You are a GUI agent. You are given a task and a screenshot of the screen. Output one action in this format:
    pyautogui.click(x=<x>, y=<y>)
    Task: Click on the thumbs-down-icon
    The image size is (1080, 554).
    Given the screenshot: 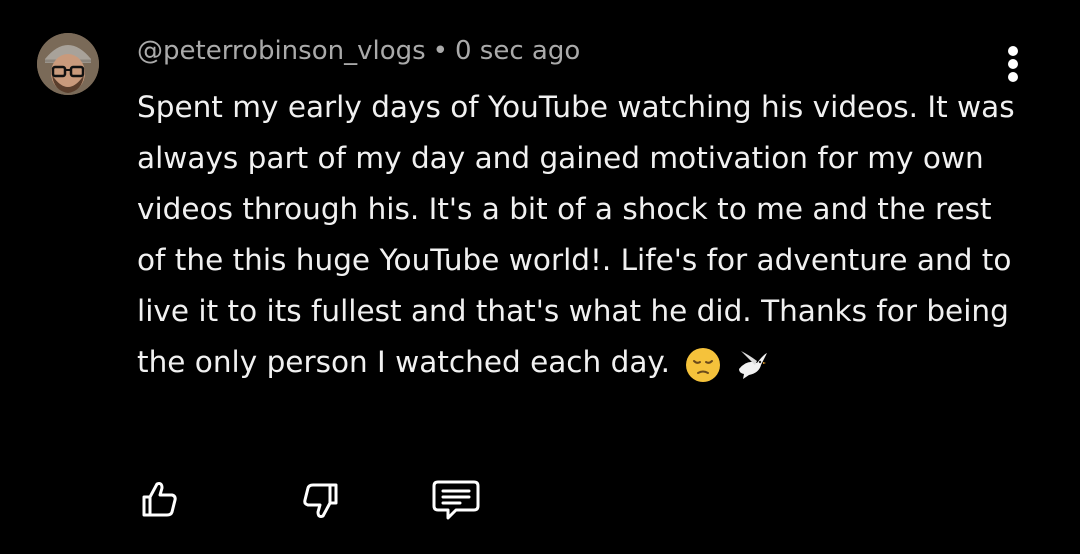 What is the action you would take?
    pyautogui.click(x=320, y=500)
    